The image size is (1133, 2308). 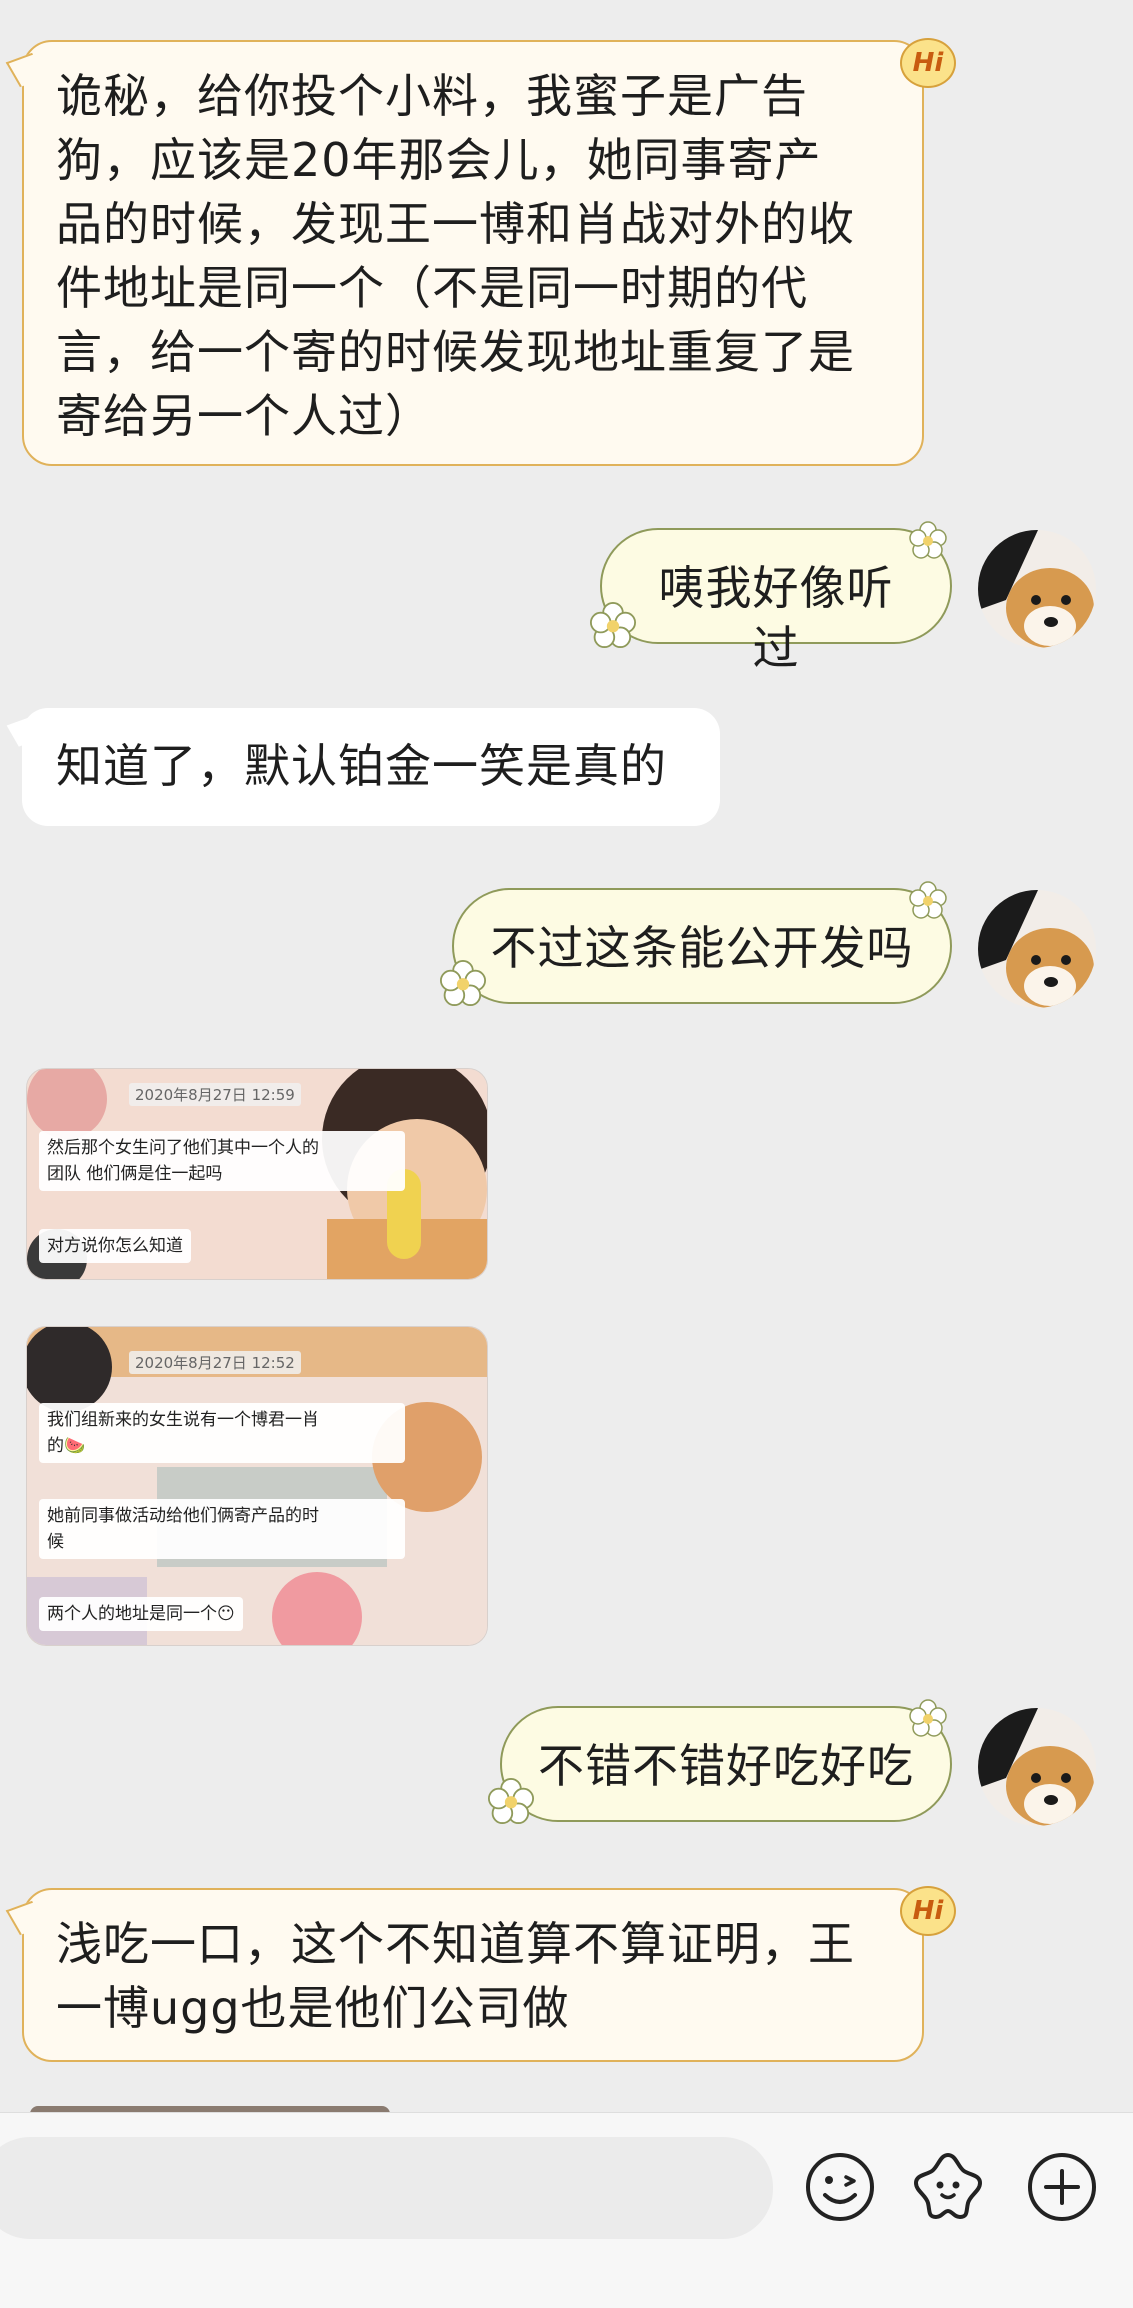 What do you see at coordinates (386, 2188) in the screenshot?
I see `message-input` at bounding box center [386, 2188].